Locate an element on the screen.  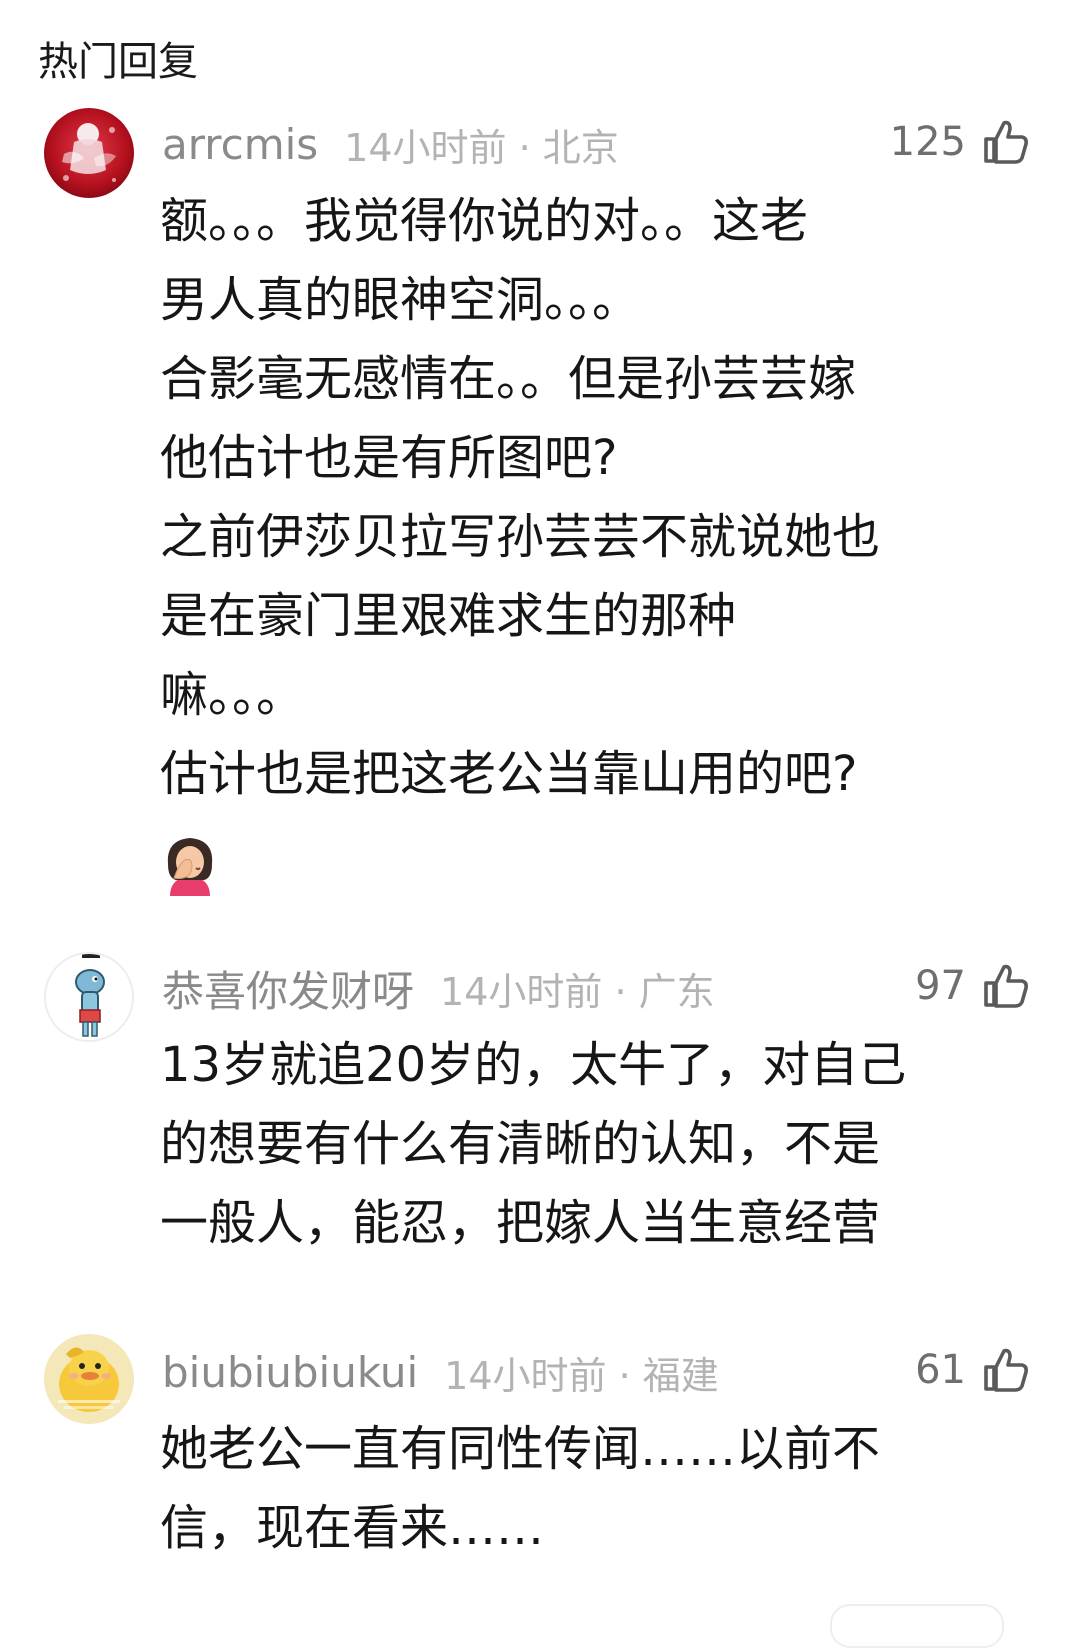
comment-time-location: 14小时前 · 北京 is located at coordinates (481, 147).